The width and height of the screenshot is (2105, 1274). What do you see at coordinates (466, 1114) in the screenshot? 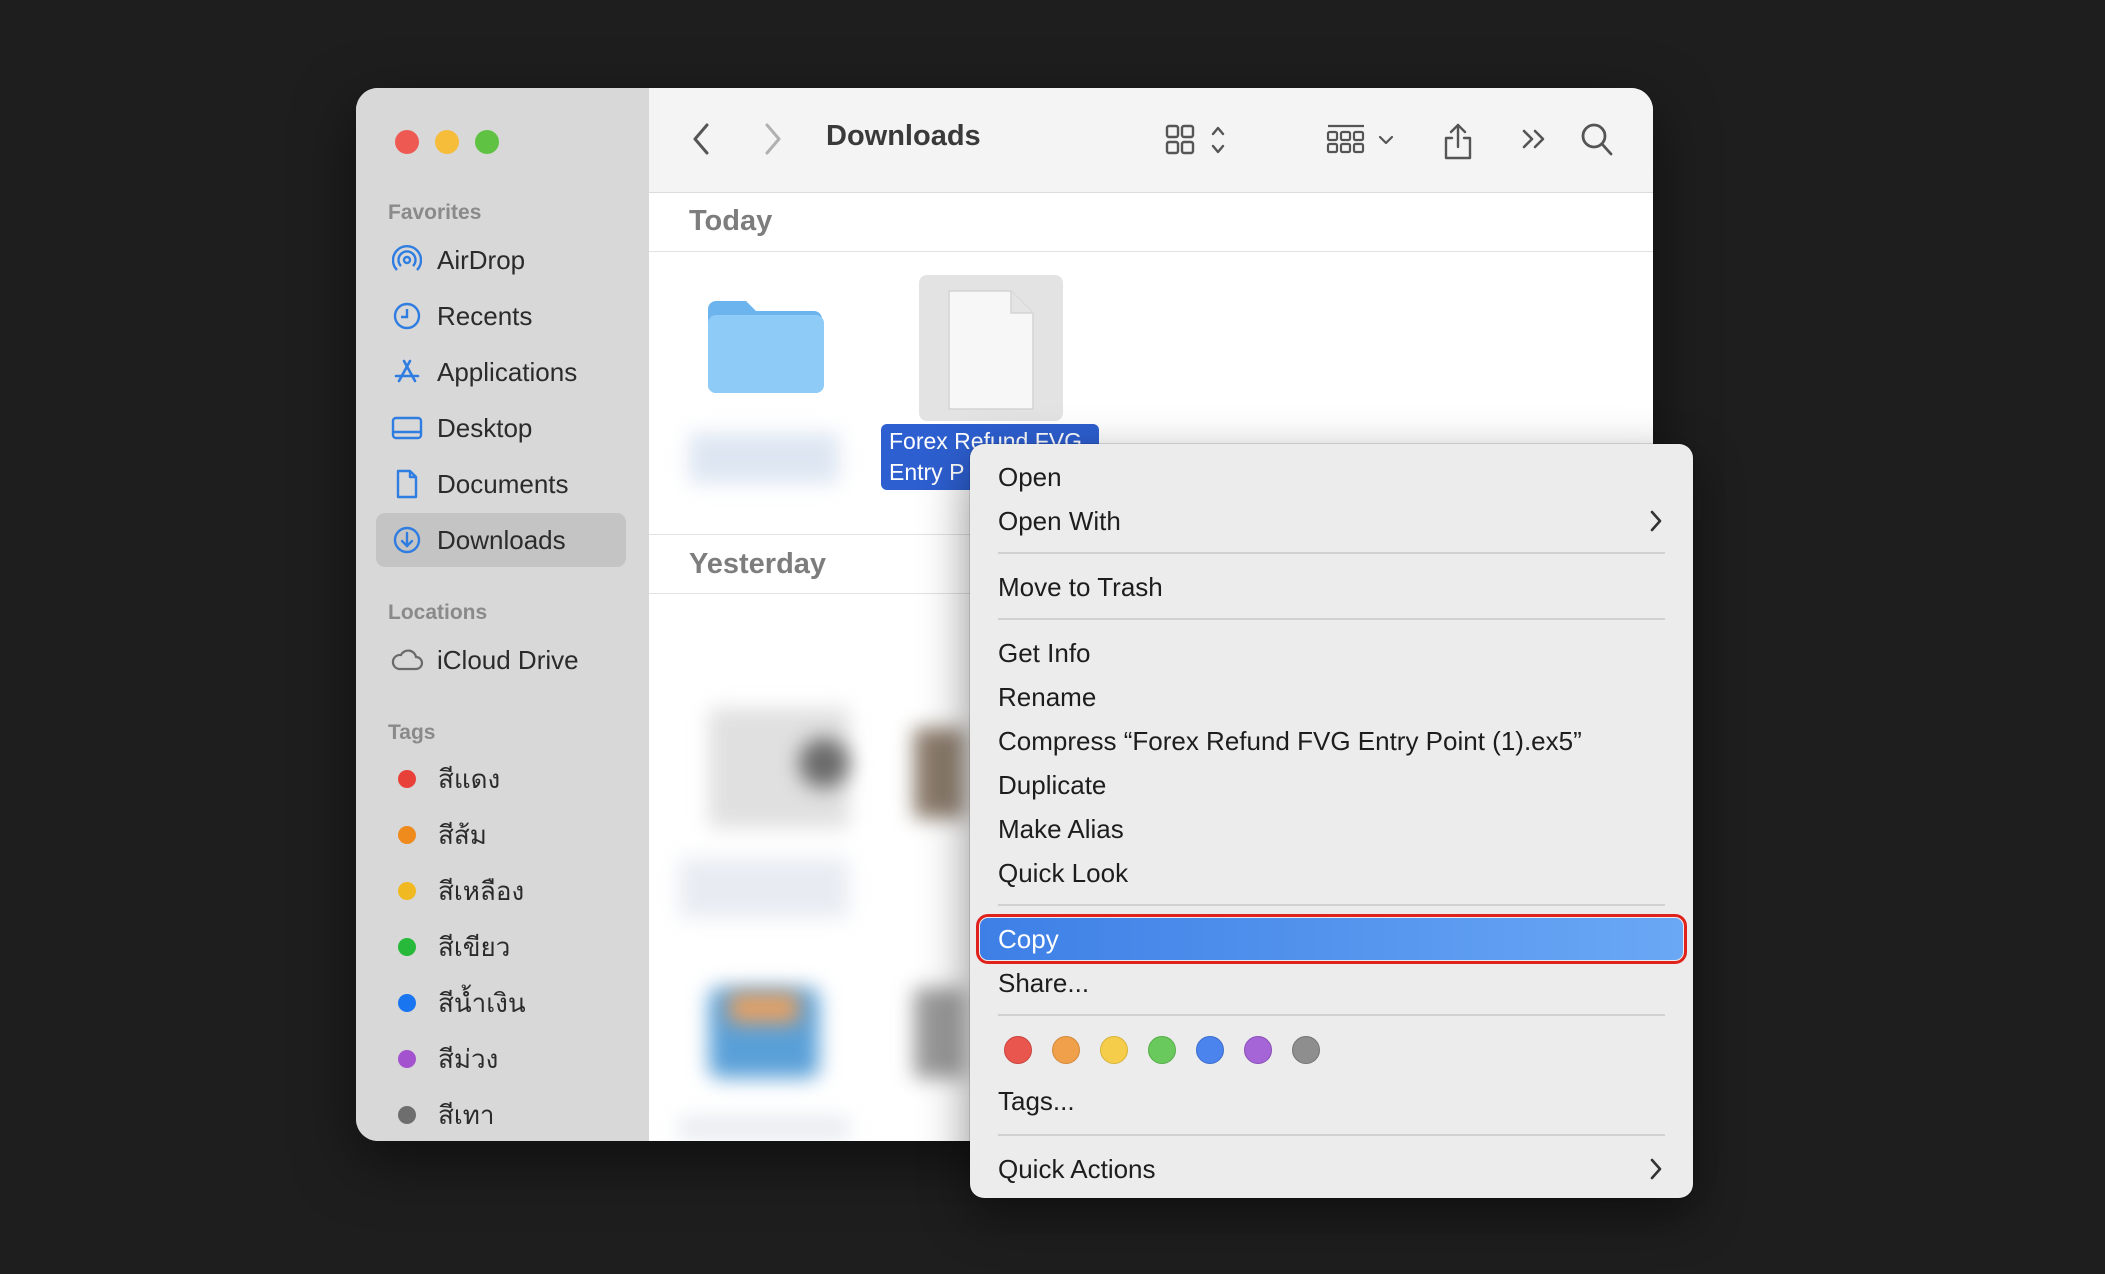
I see `sidebar-item-label: สีเทา` at bounding box center [466, 1114].